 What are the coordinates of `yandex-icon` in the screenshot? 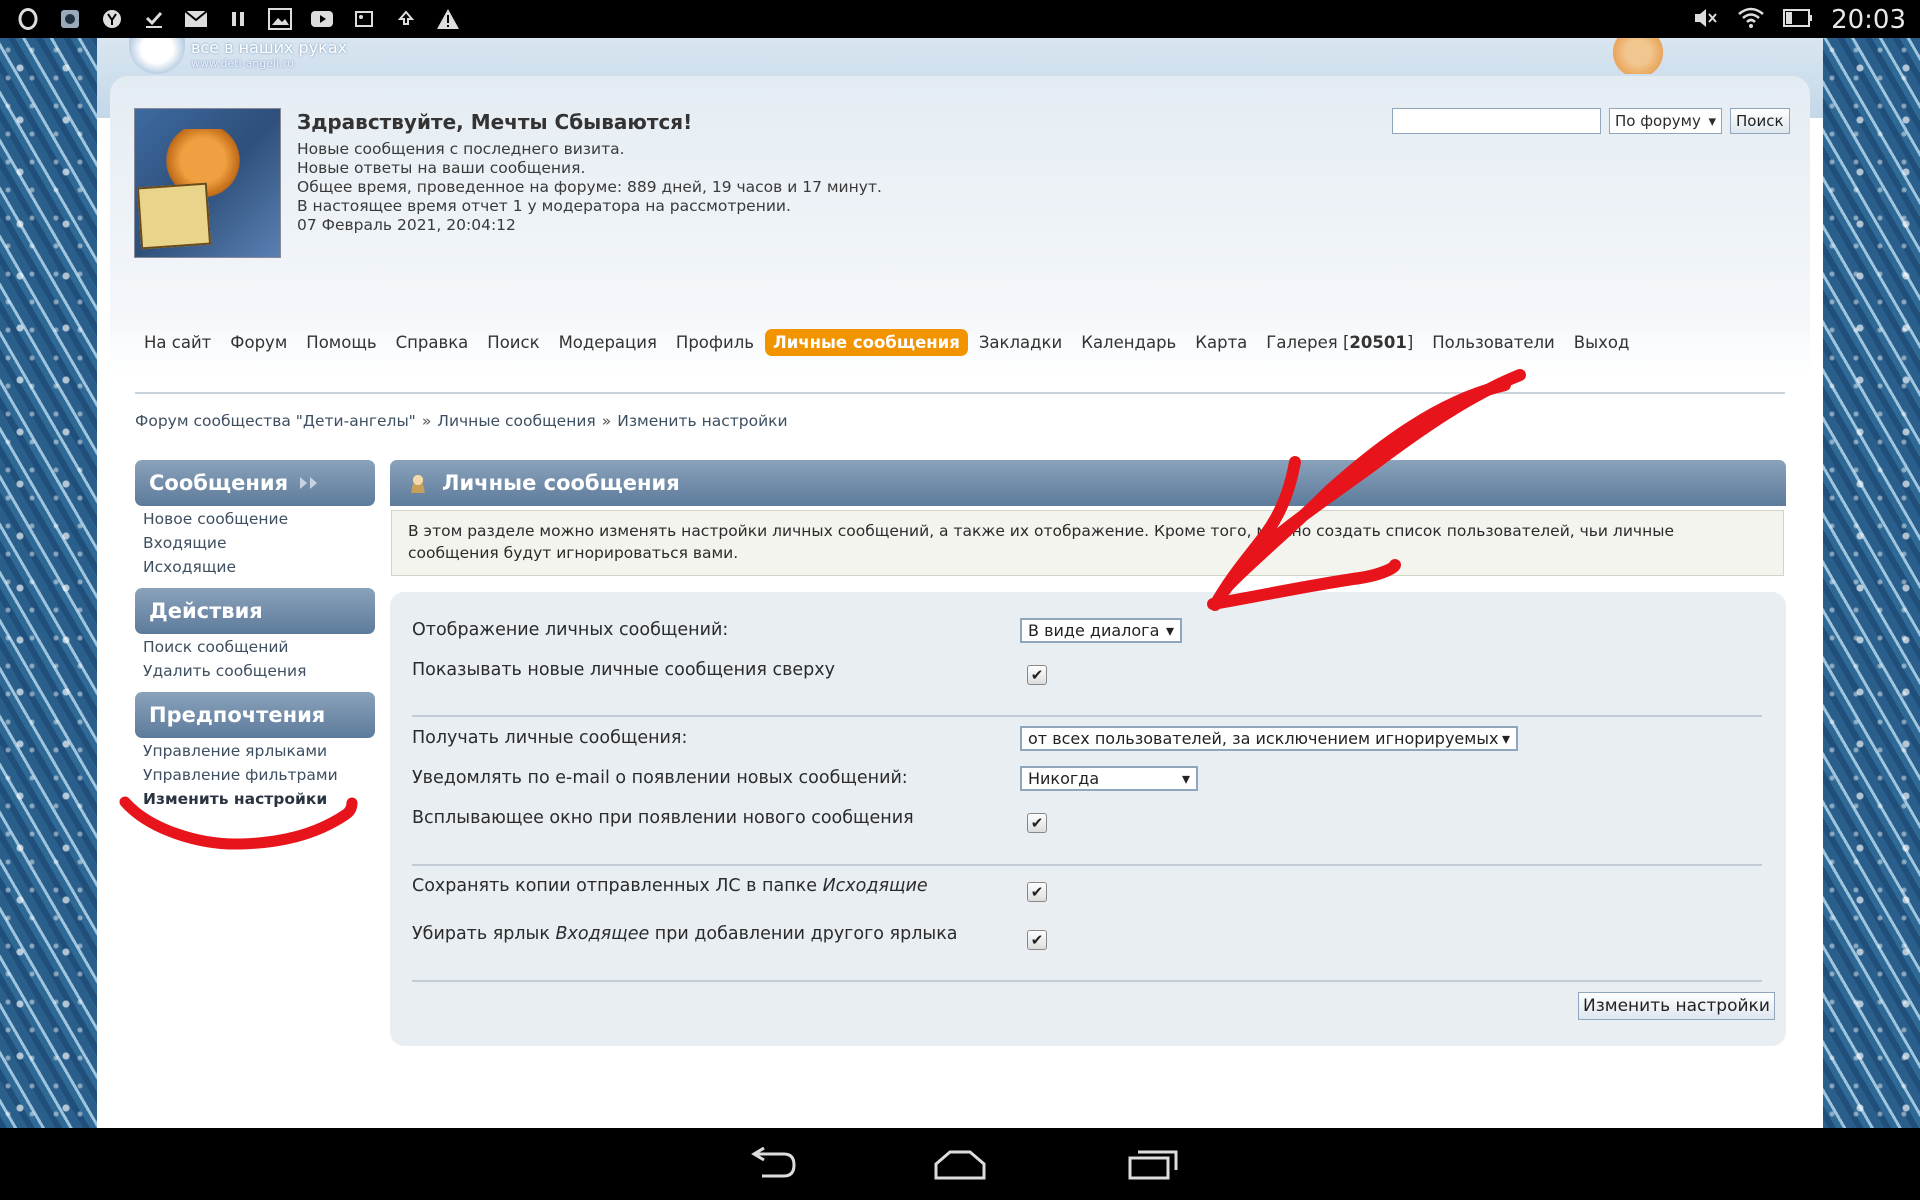 It's located at (112, 19).